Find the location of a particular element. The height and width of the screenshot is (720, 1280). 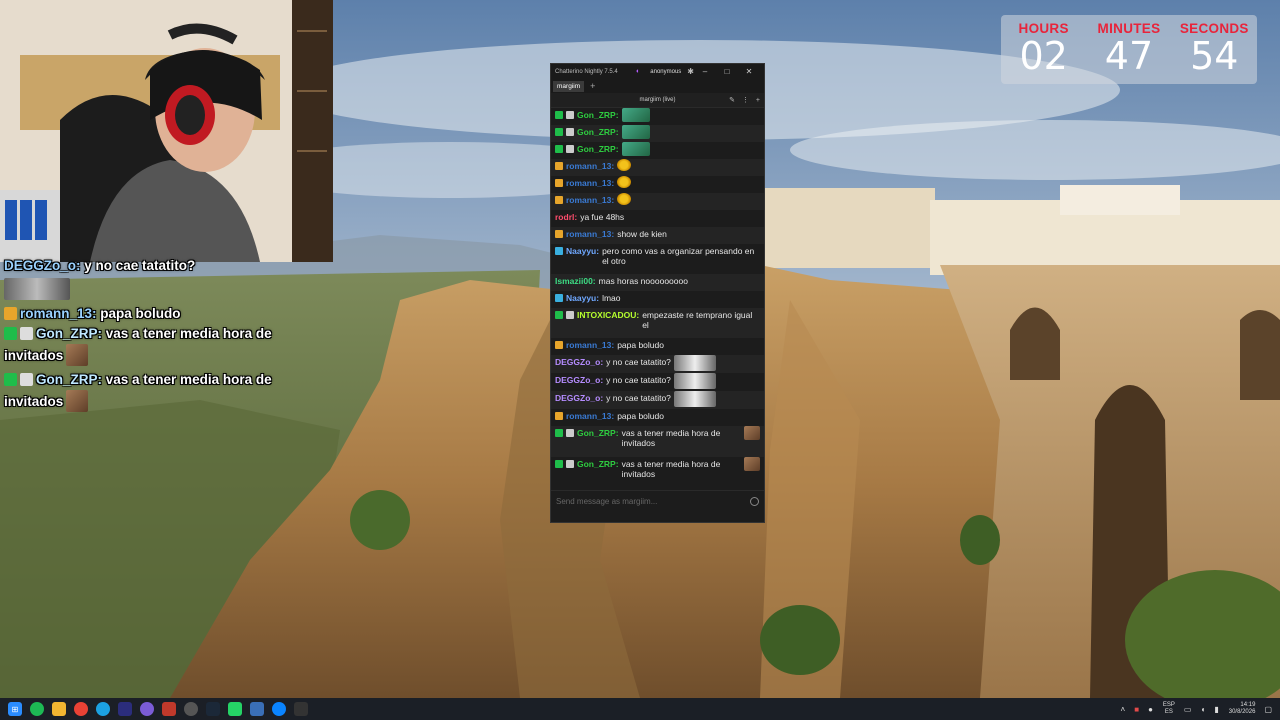

close-button: ✕ is located at coordinates (749, 71).